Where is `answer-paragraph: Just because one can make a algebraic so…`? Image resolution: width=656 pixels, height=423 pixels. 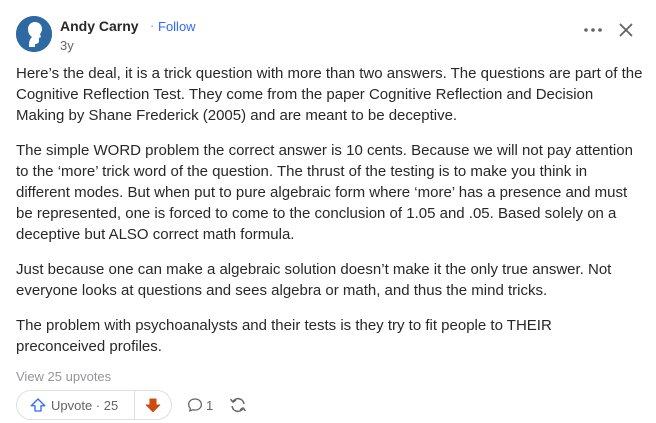
answer-paragraph: Just because one can make a algebraic so… is located at coordinates (314, 280).